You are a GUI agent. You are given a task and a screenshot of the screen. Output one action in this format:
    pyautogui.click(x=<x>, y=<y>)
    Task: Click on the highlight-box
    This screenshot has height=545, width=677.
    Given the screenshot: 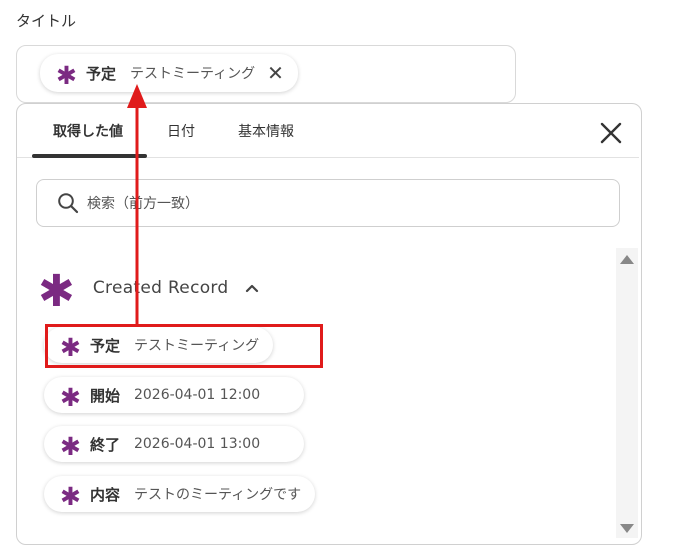 What is the action you would take?
    pyautogui.click(x=184, y=346)
    